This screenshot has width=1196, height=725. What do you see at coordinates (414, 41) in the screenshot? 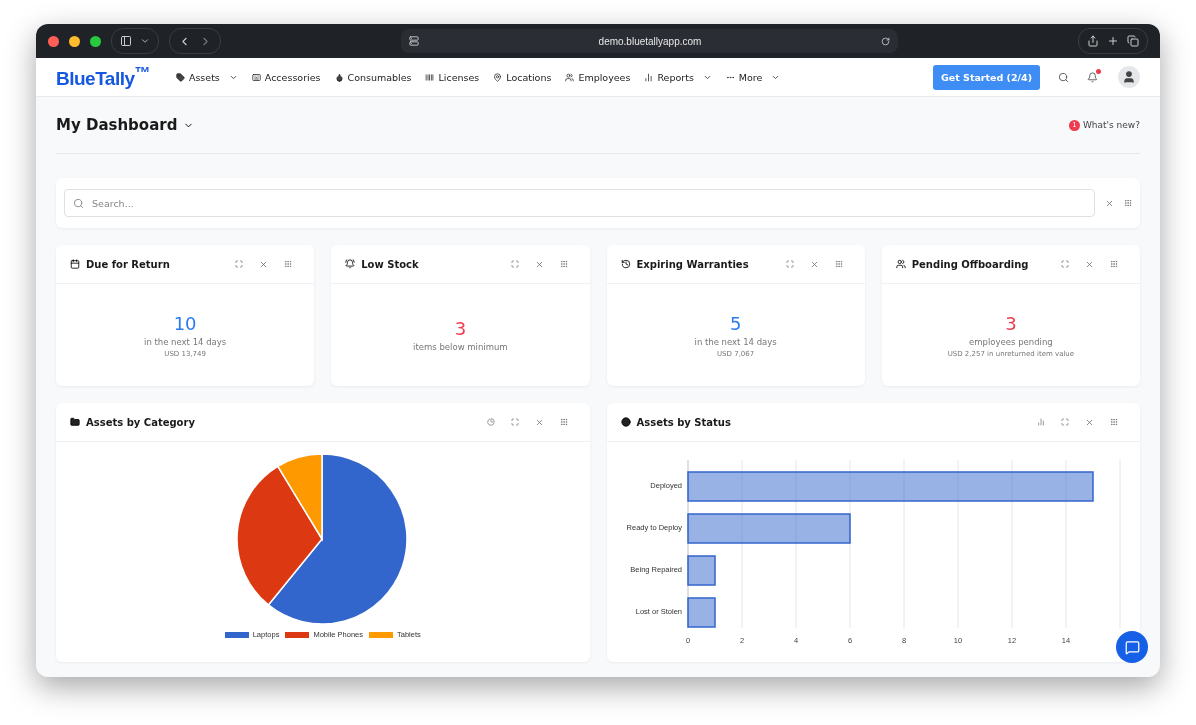
I see `page-menu-icon` at bounding box center [414, 41].